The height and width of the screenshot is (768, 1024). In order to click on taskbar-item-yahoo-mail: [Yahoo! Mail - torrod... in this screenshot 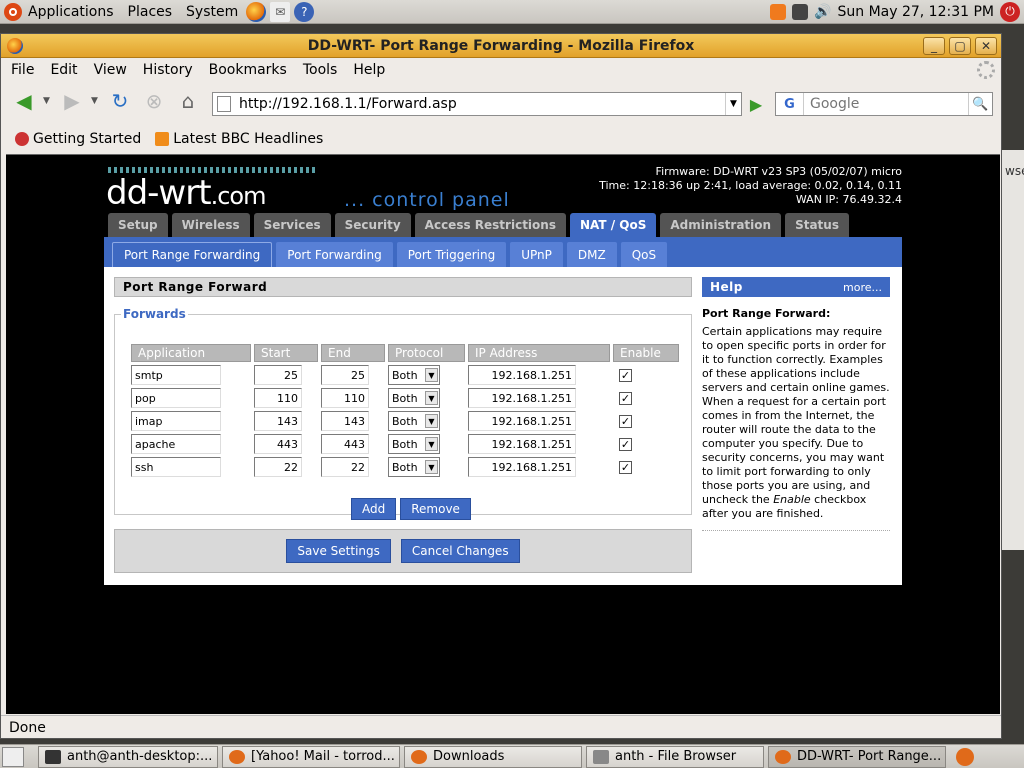, I will do `click(311, 756)`.